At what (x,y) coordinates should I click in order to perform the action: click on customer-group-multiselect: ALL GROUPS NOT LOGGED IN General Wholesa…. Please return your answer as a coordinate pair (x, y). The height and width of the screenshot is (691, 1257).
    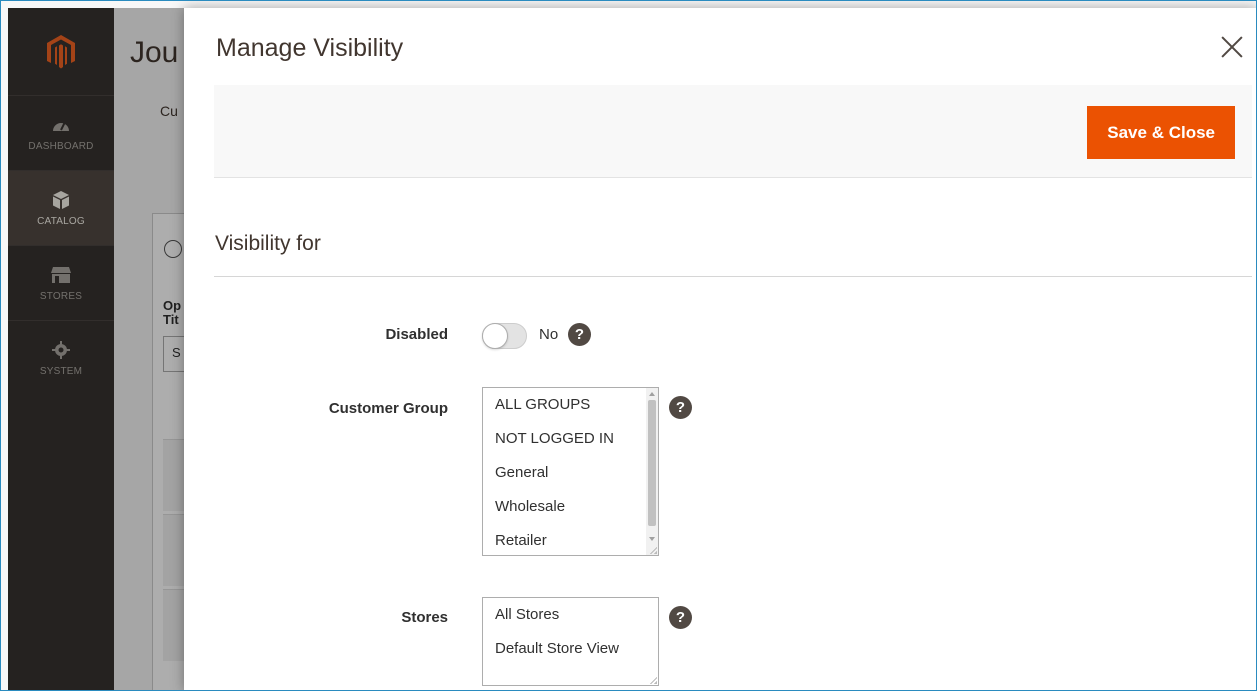
    Looking at the image, I should click on (570, 471).